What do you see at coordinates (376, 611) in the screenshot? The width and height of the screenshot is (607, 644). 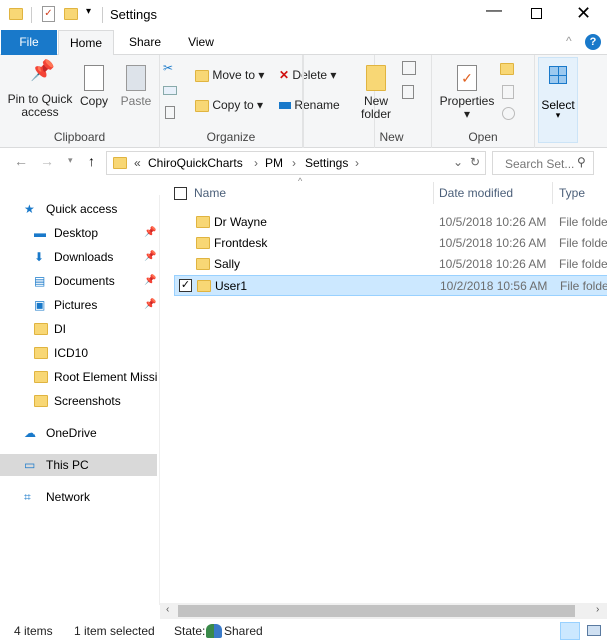 I see `scrollbar-thumb` at bounding box center [376, 611].